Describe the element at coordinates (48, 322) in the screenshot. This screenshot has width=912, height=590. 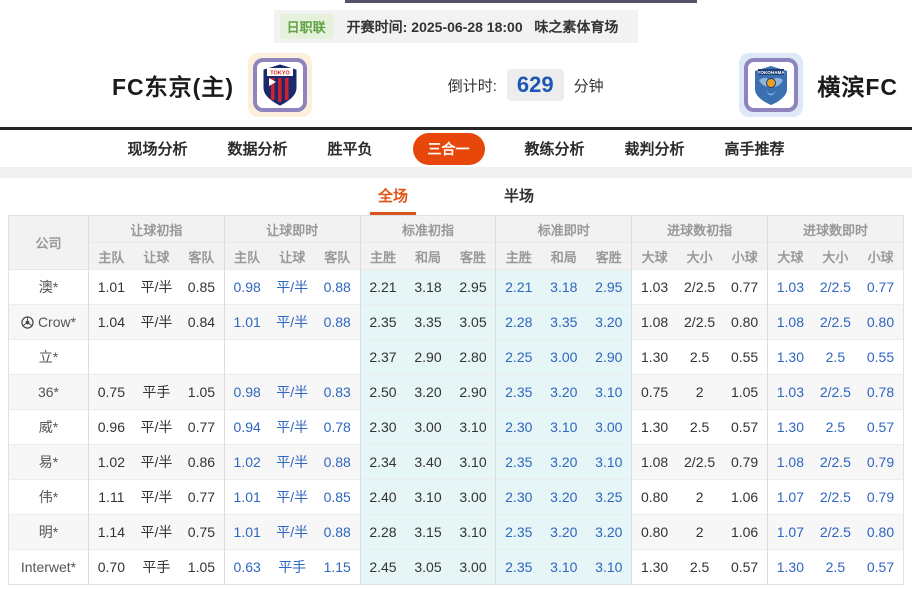
I see `company-cell: Crow*` at that location.